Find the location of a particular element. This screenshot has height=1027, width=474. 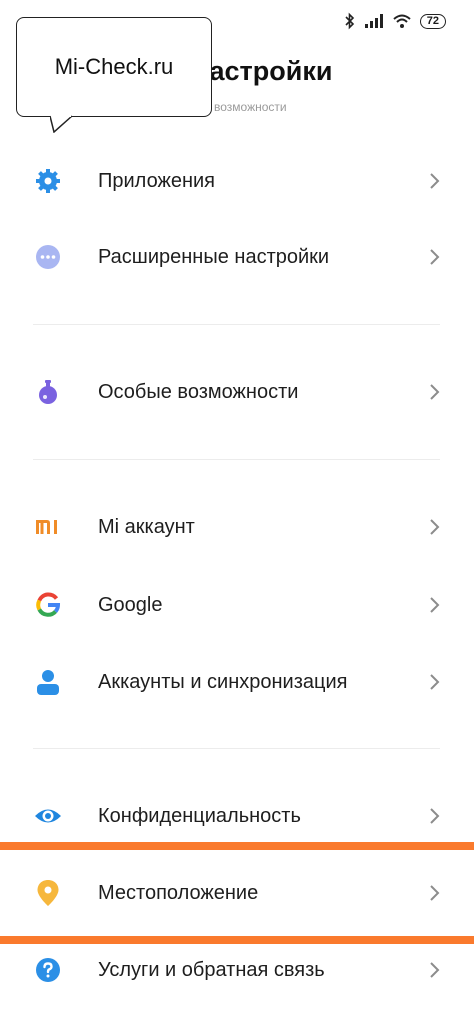

menu-item-accounts-sync: Аккаунты и синхронизация is located at coordinates (237, 682).